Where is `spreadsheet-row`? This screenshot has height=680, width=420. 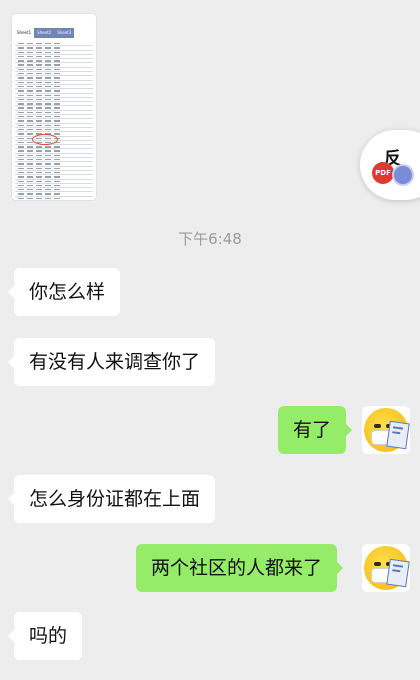
spreadsheet-row is located at coordinates (54, 198).